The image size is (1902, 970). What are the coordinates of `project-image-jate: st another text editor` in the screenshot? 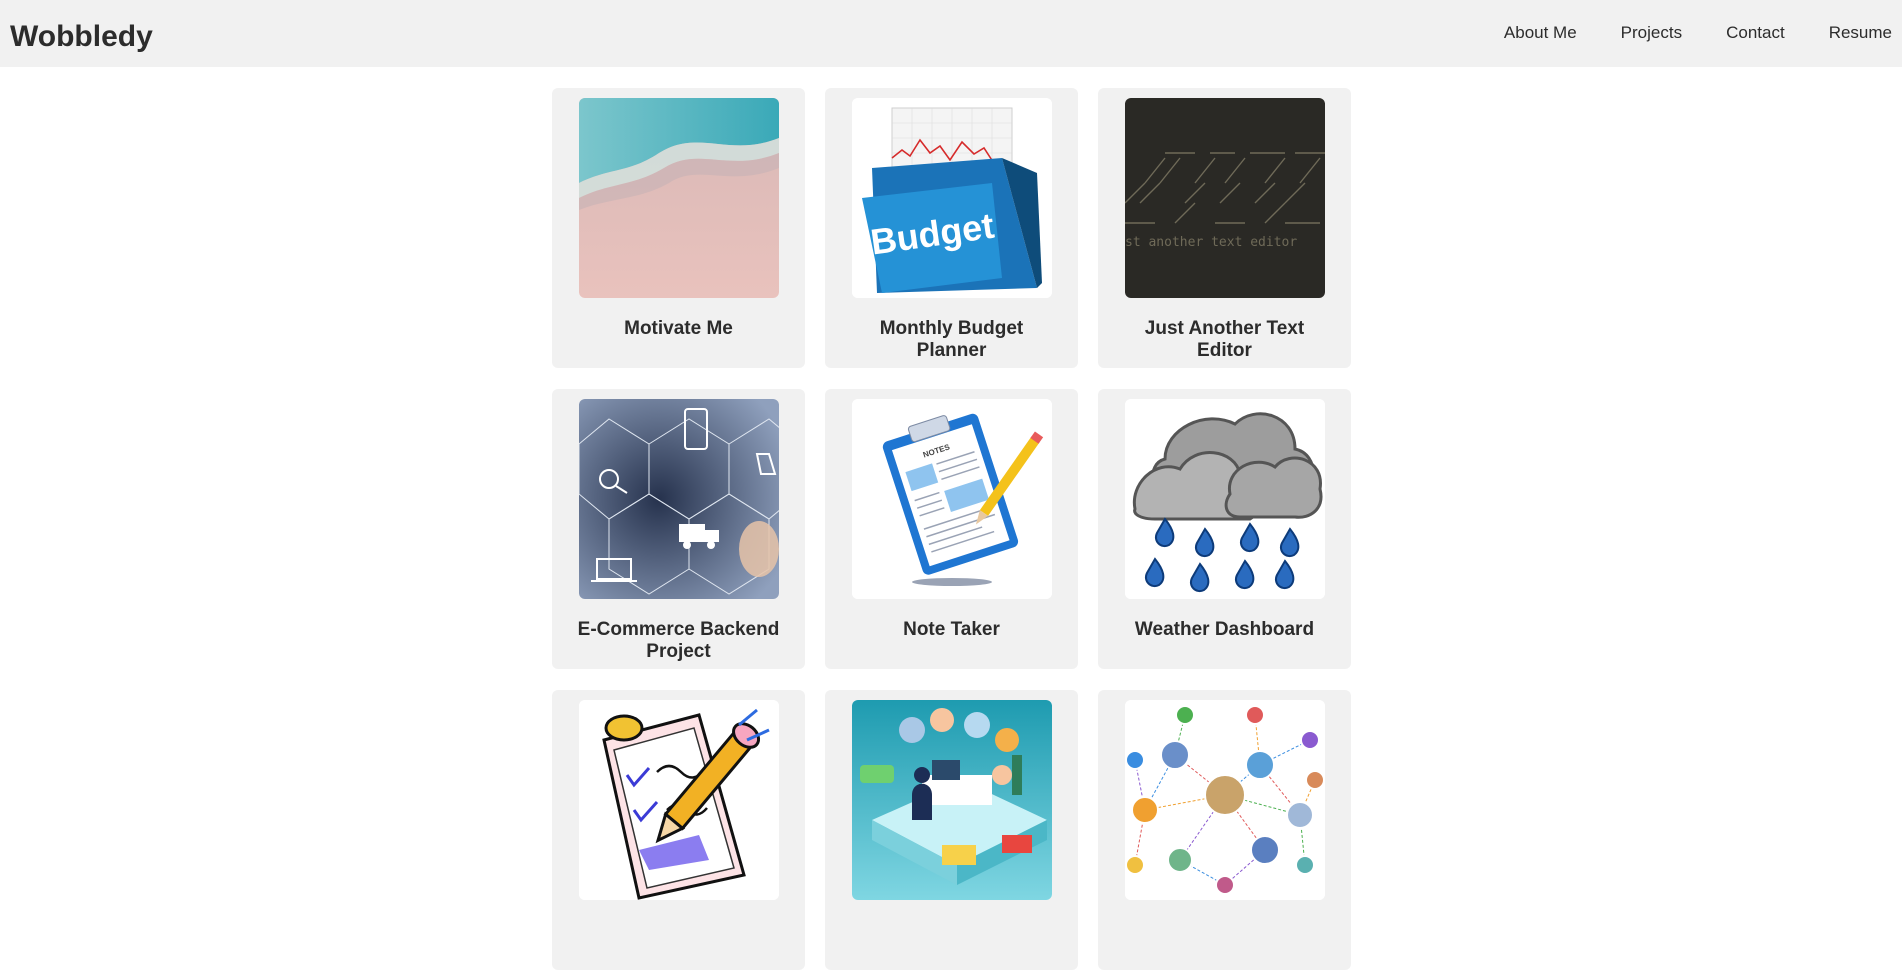 It's located at (1224, 198).